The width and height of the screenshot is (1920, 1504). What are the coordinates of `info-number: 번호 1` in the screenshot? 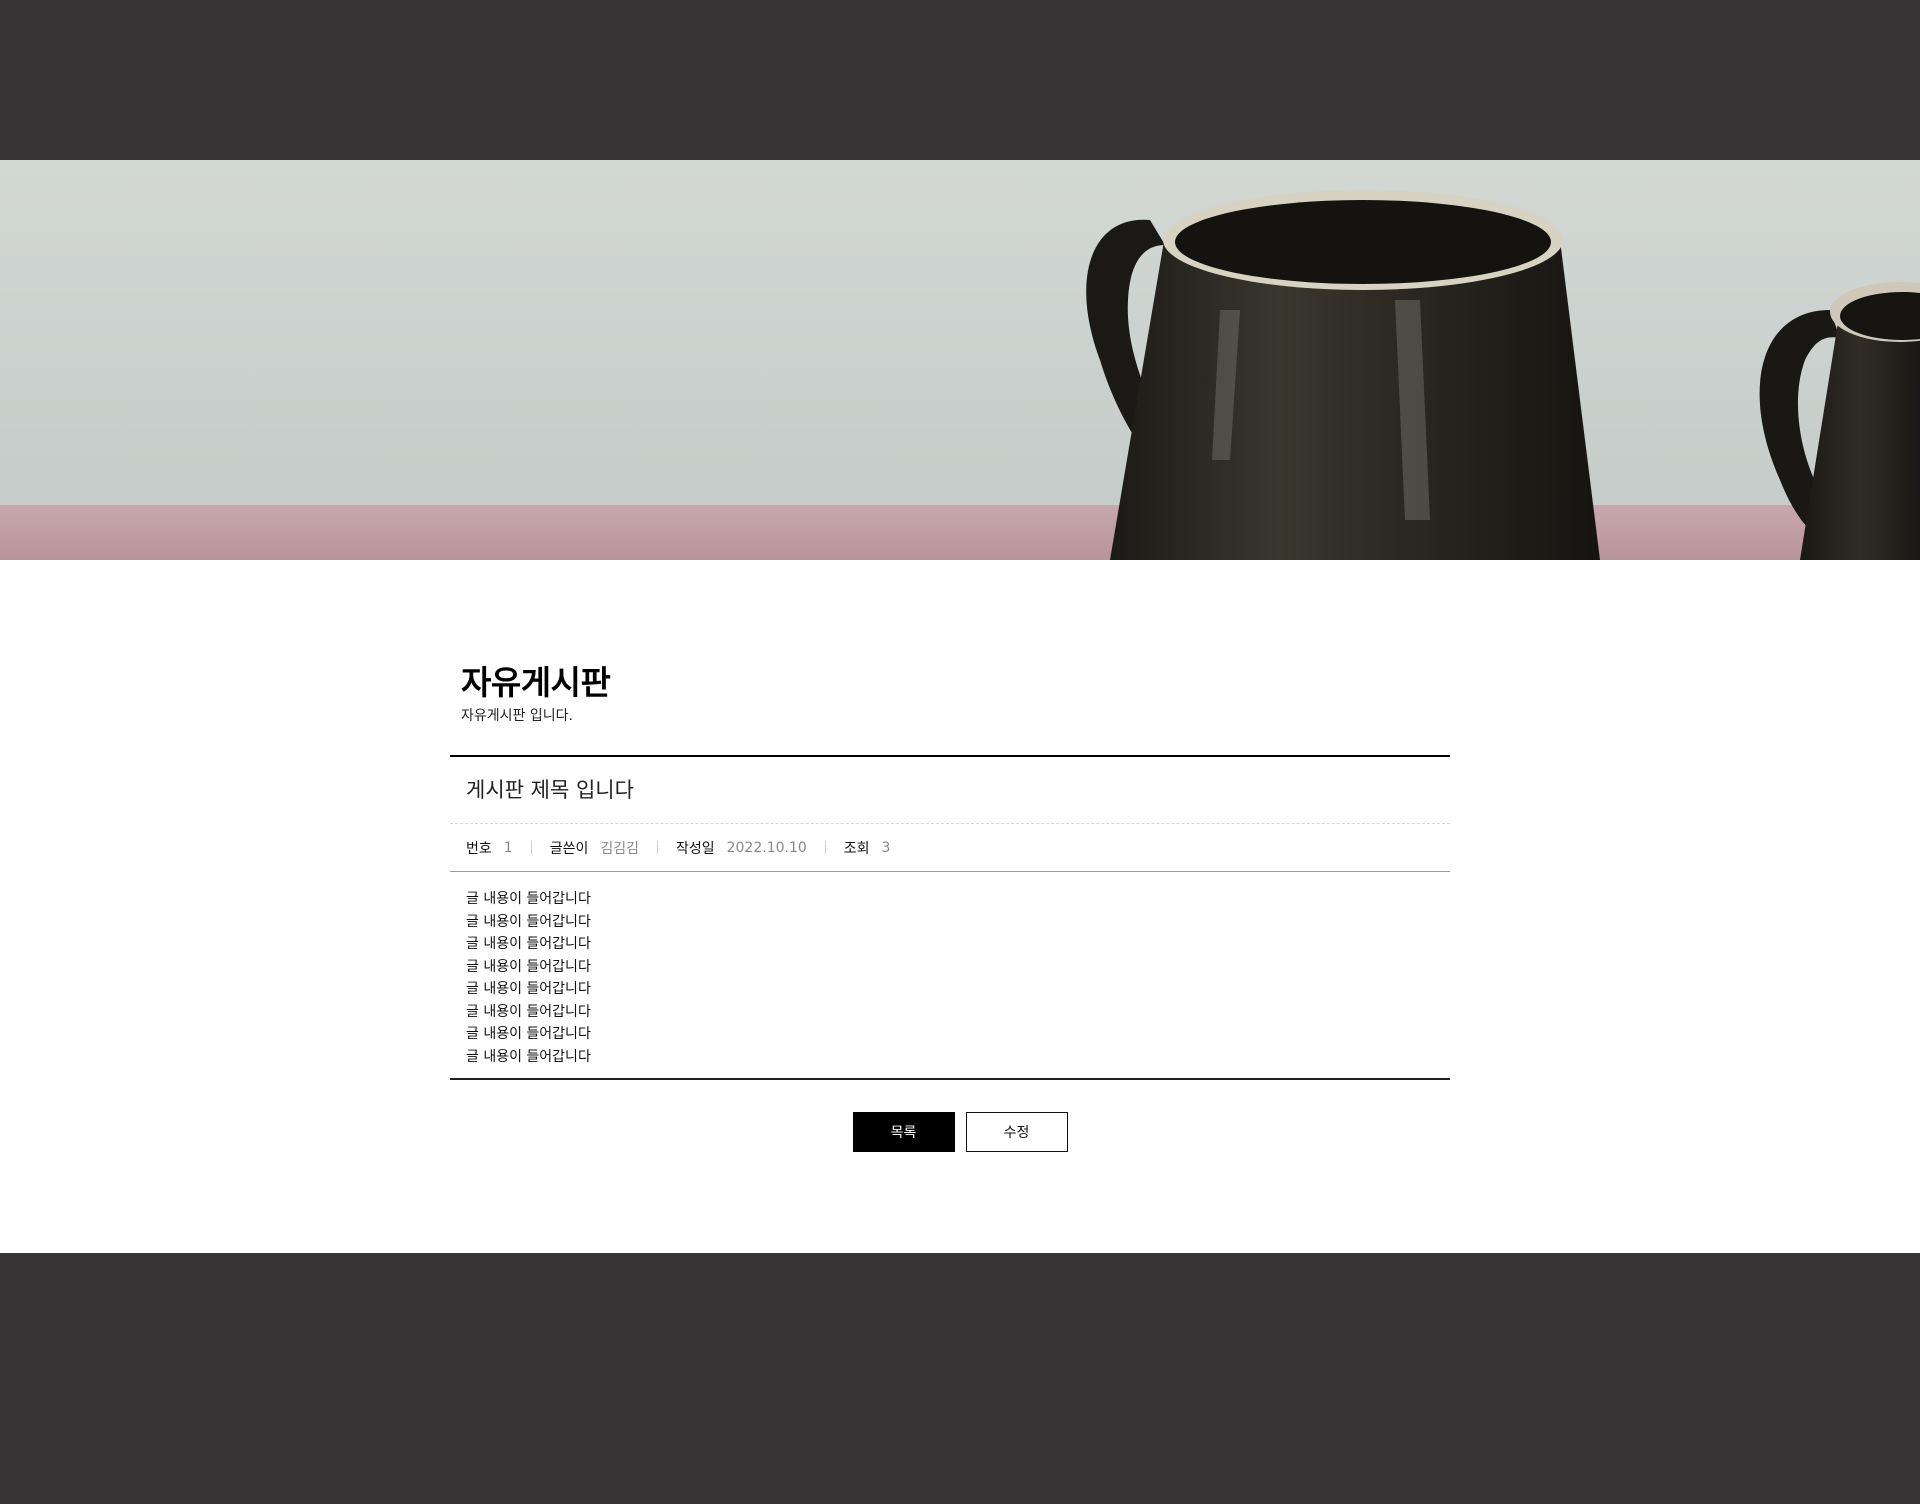 It's located at (489, 848).